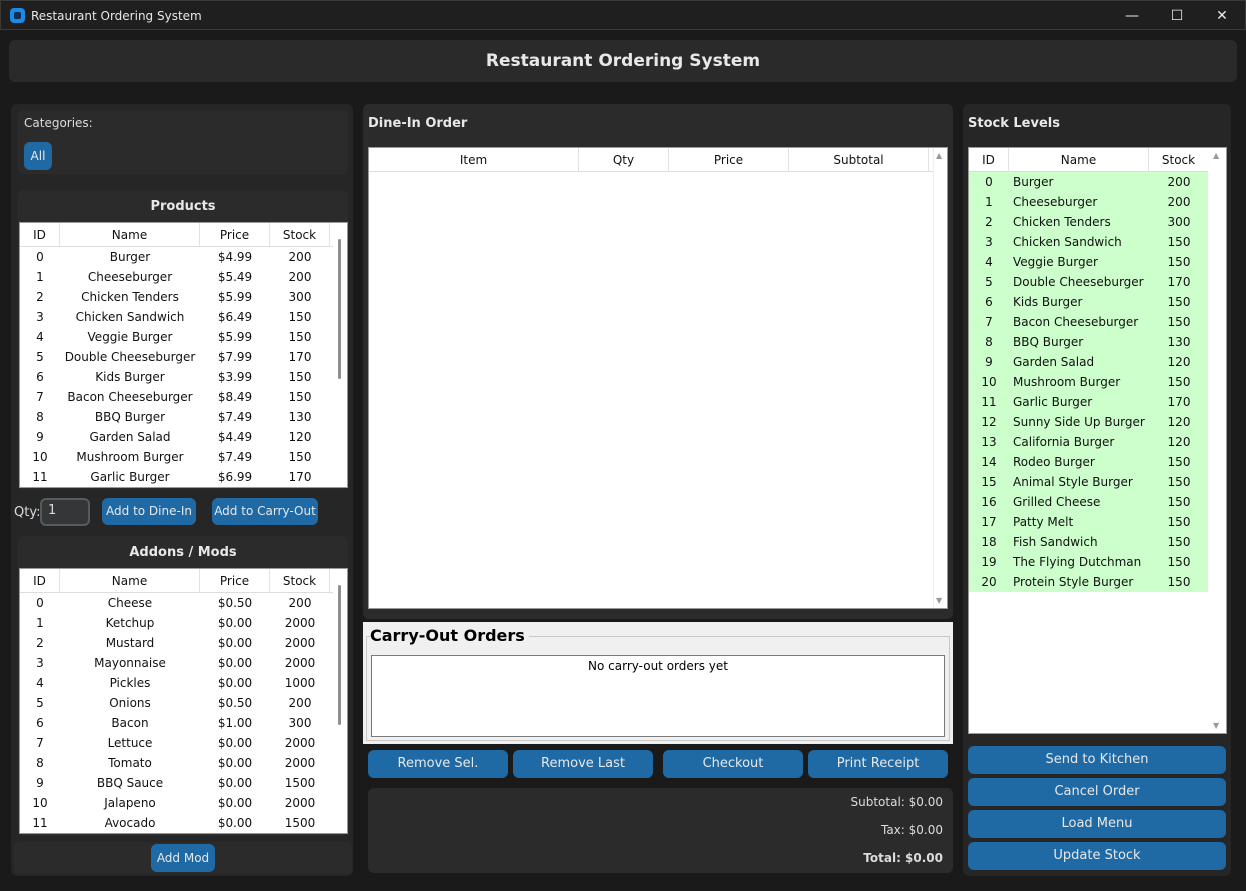 The width and height of the screenshot is (1246, 891). Describe the element at coordinates (183, 257) in the screenshot. I see `table-row: 0 Burger $4.99 200` at that location.